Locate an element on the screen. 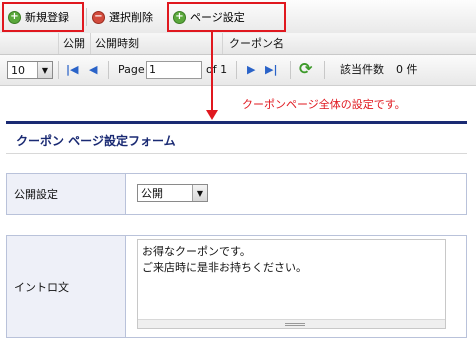 The height and width of the screenshot is (341, 476). new-button: + 新規登録 is located at coordinates (43, 17).